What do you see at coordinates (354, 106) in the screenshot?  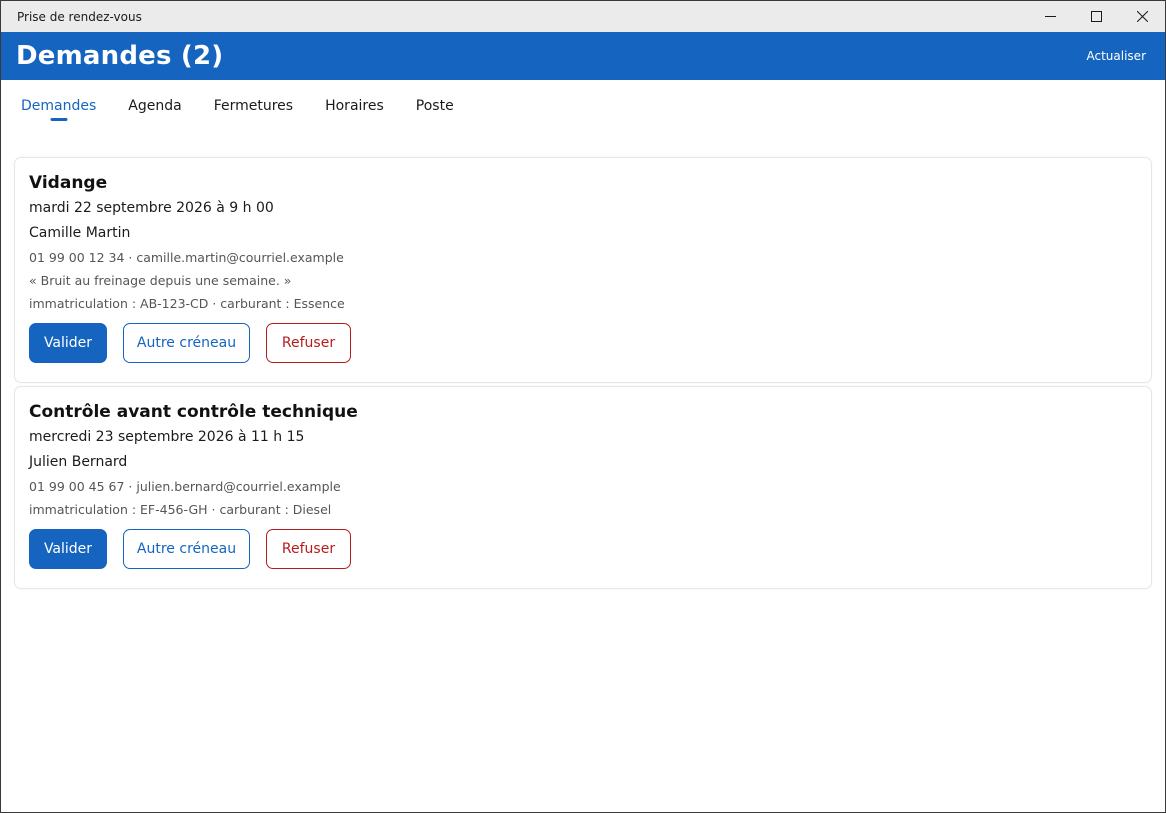 I see `tab-label: Horaires` at bounding box center [354, 106].